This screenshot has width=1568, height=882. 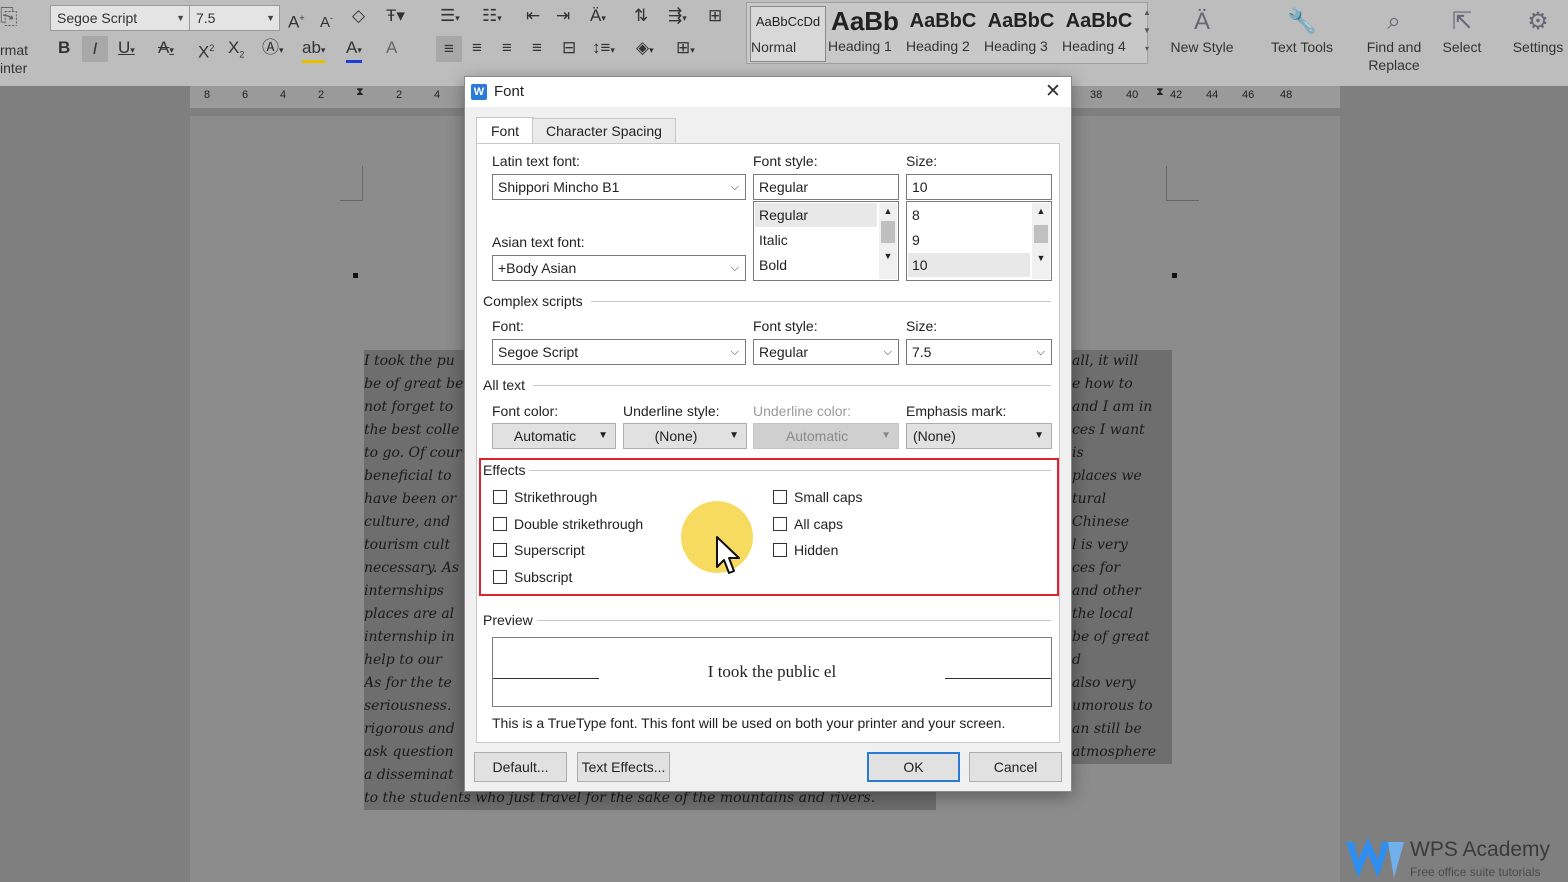 I want to click on font-color-icon: A▾, so click(x=354, y=50).